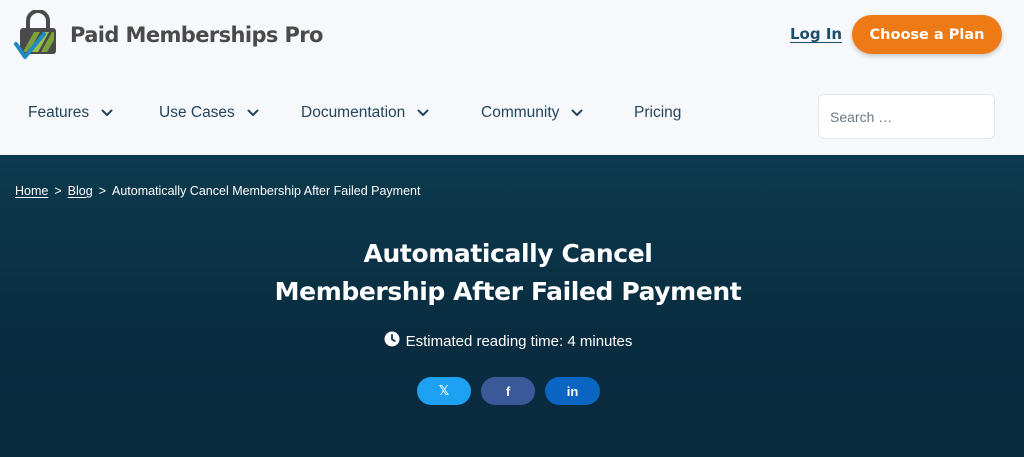 The image size is (1024, 457). What do you see at coordinates (519, 341) in the screenshot?
I see `reading-time-text: Estimated reading time: 4 minutes` at bounding box center [519, 341].